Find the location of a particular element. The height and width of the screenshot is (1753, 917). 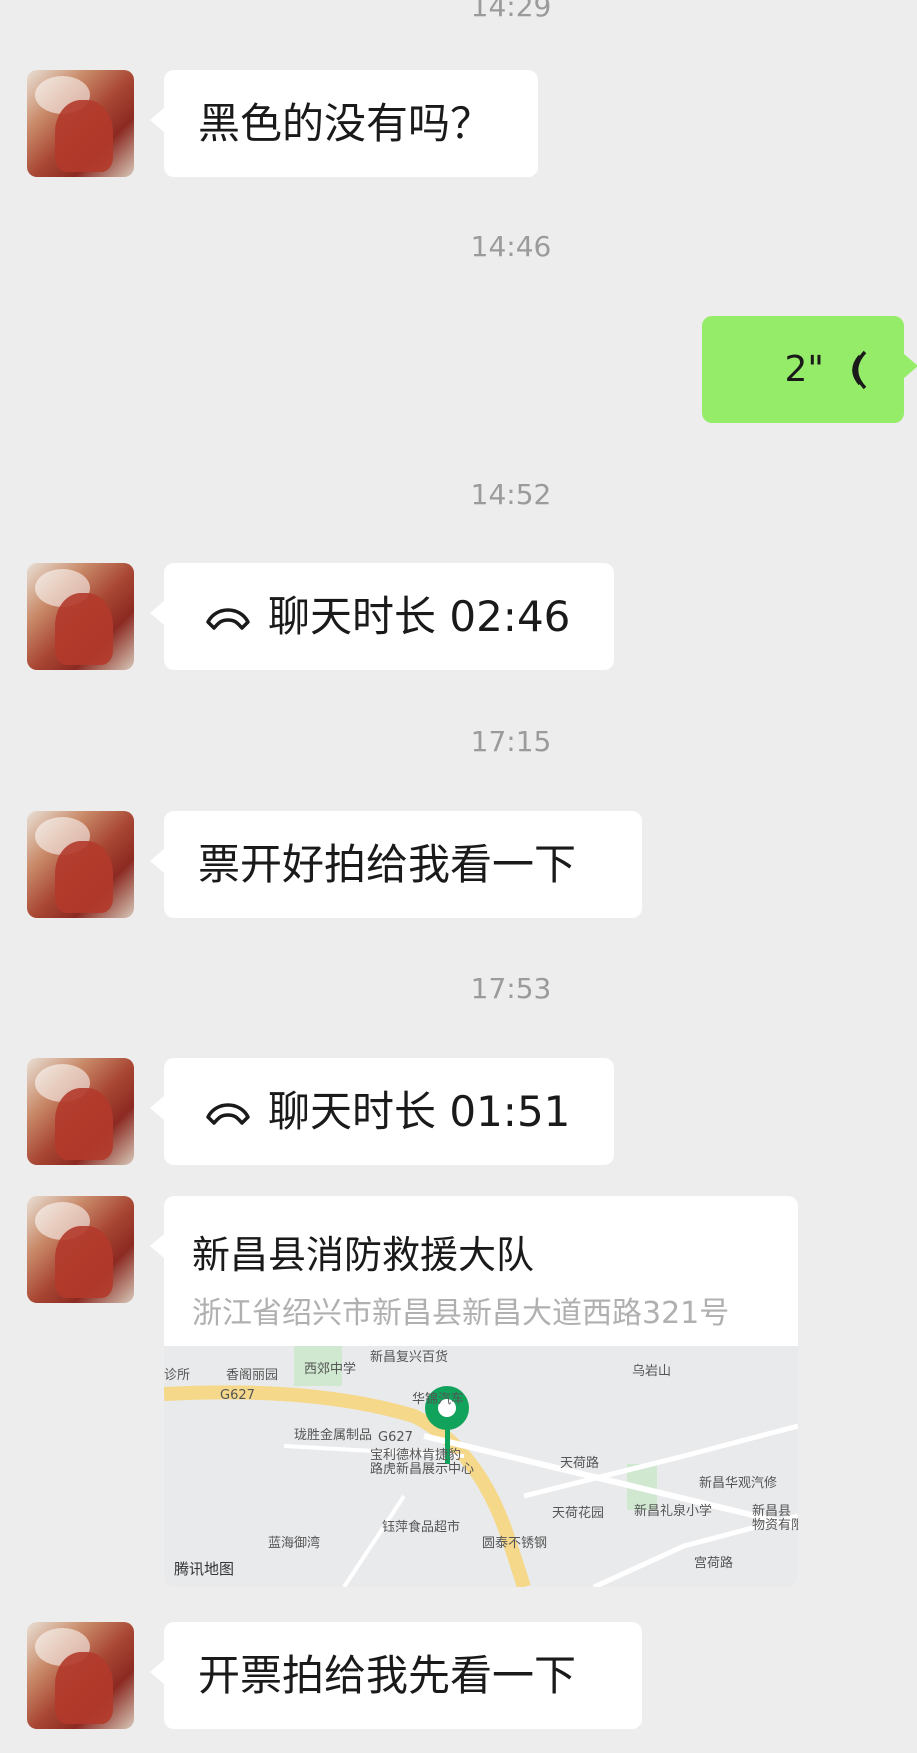

map-label: 乌岩山 is located at coordinates (652, 1371).